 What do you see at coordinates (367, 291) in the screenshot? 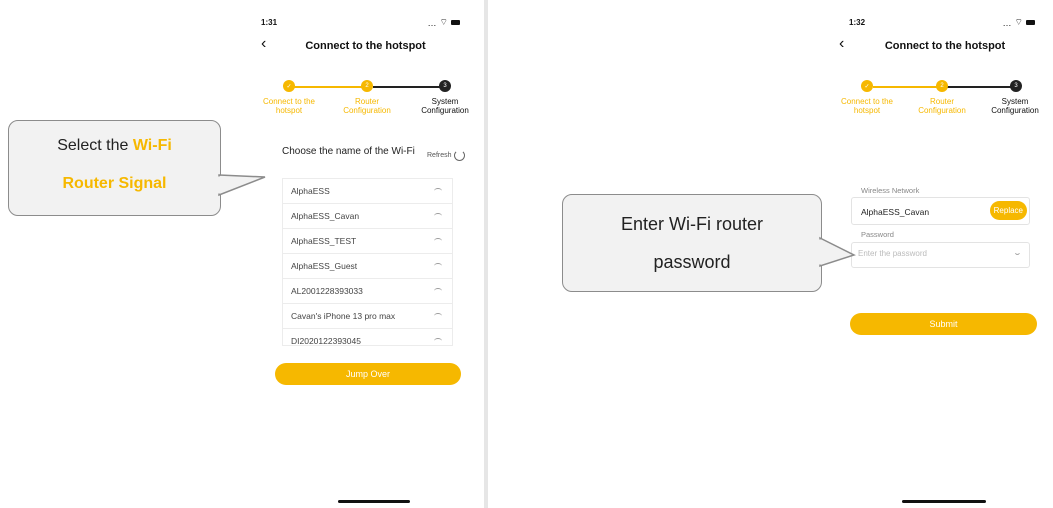
I see `list-item: AL2001228393033` at bounding box center [367, 291].